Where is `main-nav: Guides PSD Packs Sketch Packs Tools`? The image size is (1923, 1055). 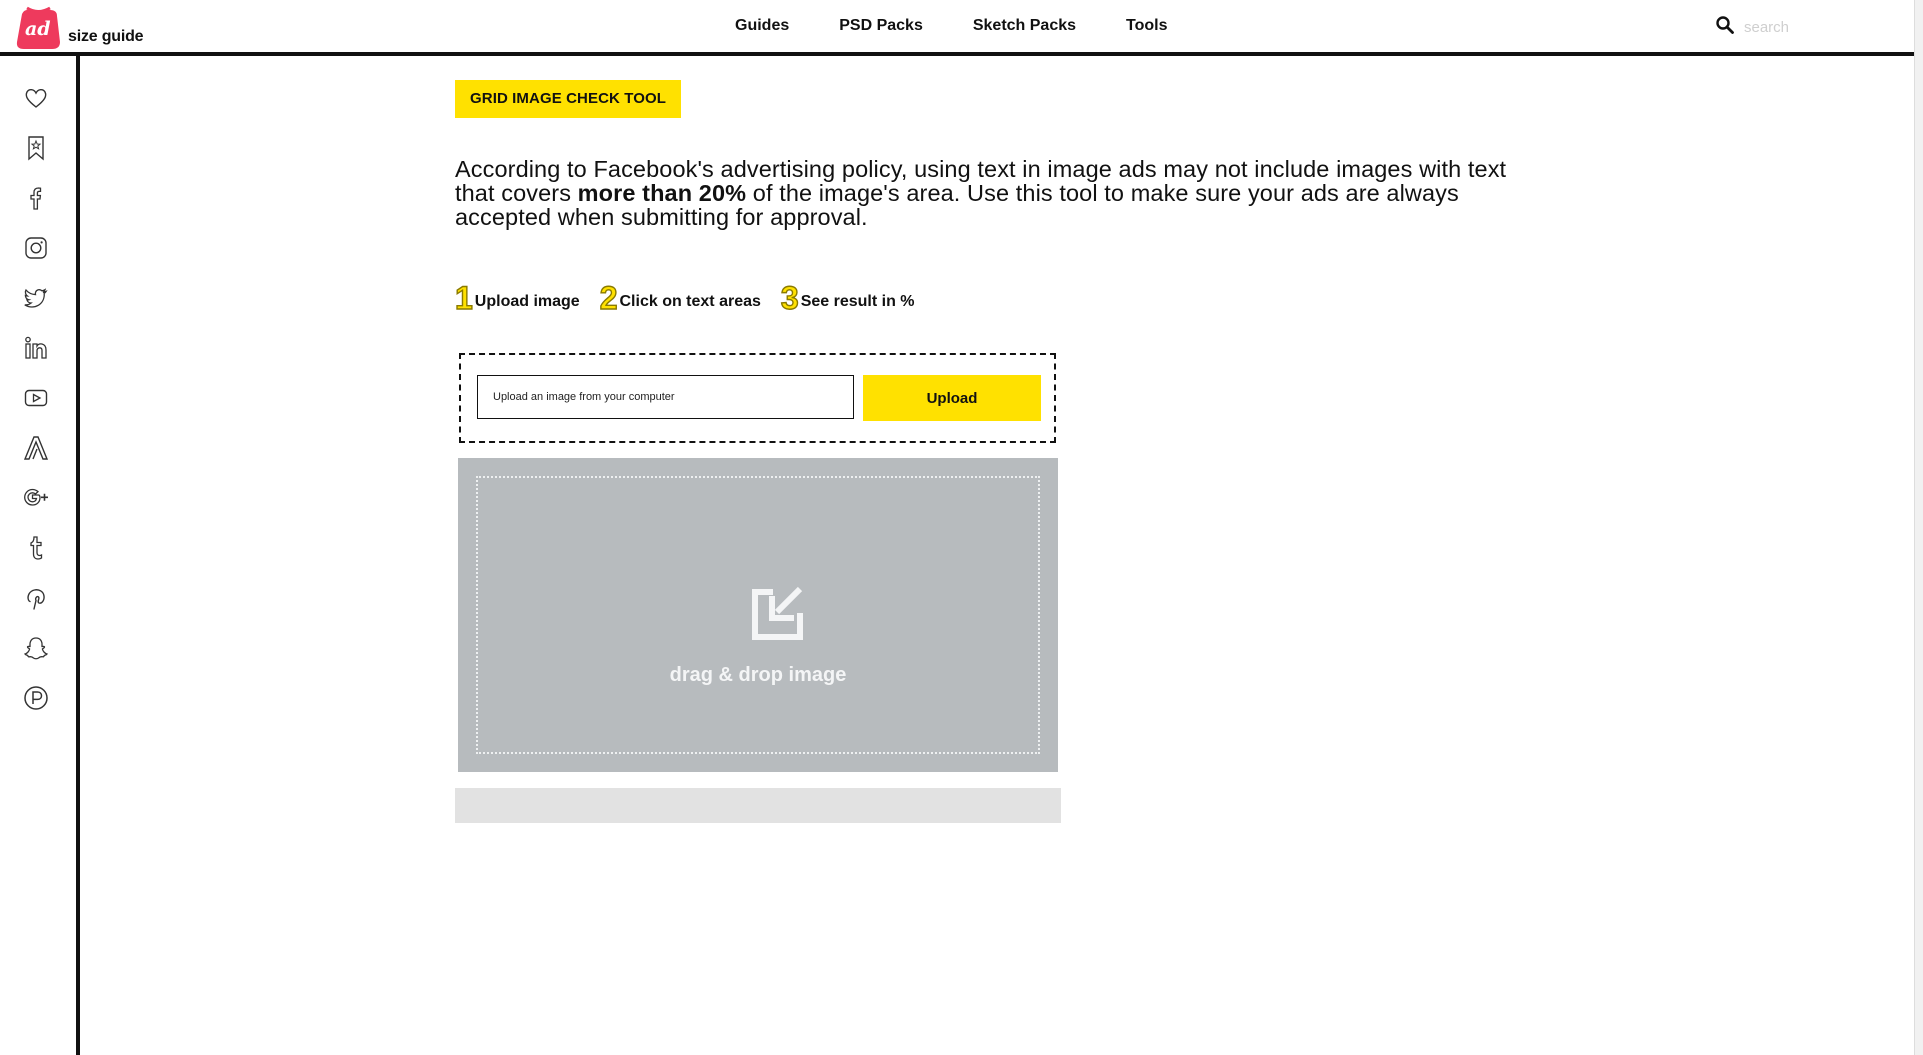 main-nav: Guides PSD Packs Sketch Packs Tools is located at coordinates (976, 26).